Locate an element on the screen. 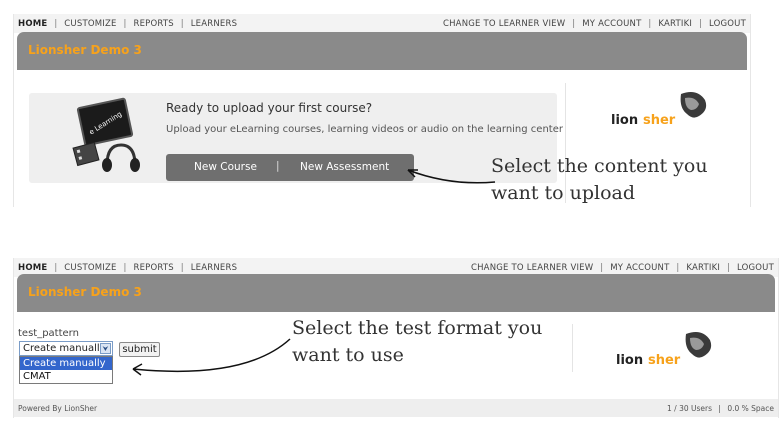 The width and height of the screenshot is (779, 438). dropdown-option-cmat: CMAT is located at coordinates (66, 376).